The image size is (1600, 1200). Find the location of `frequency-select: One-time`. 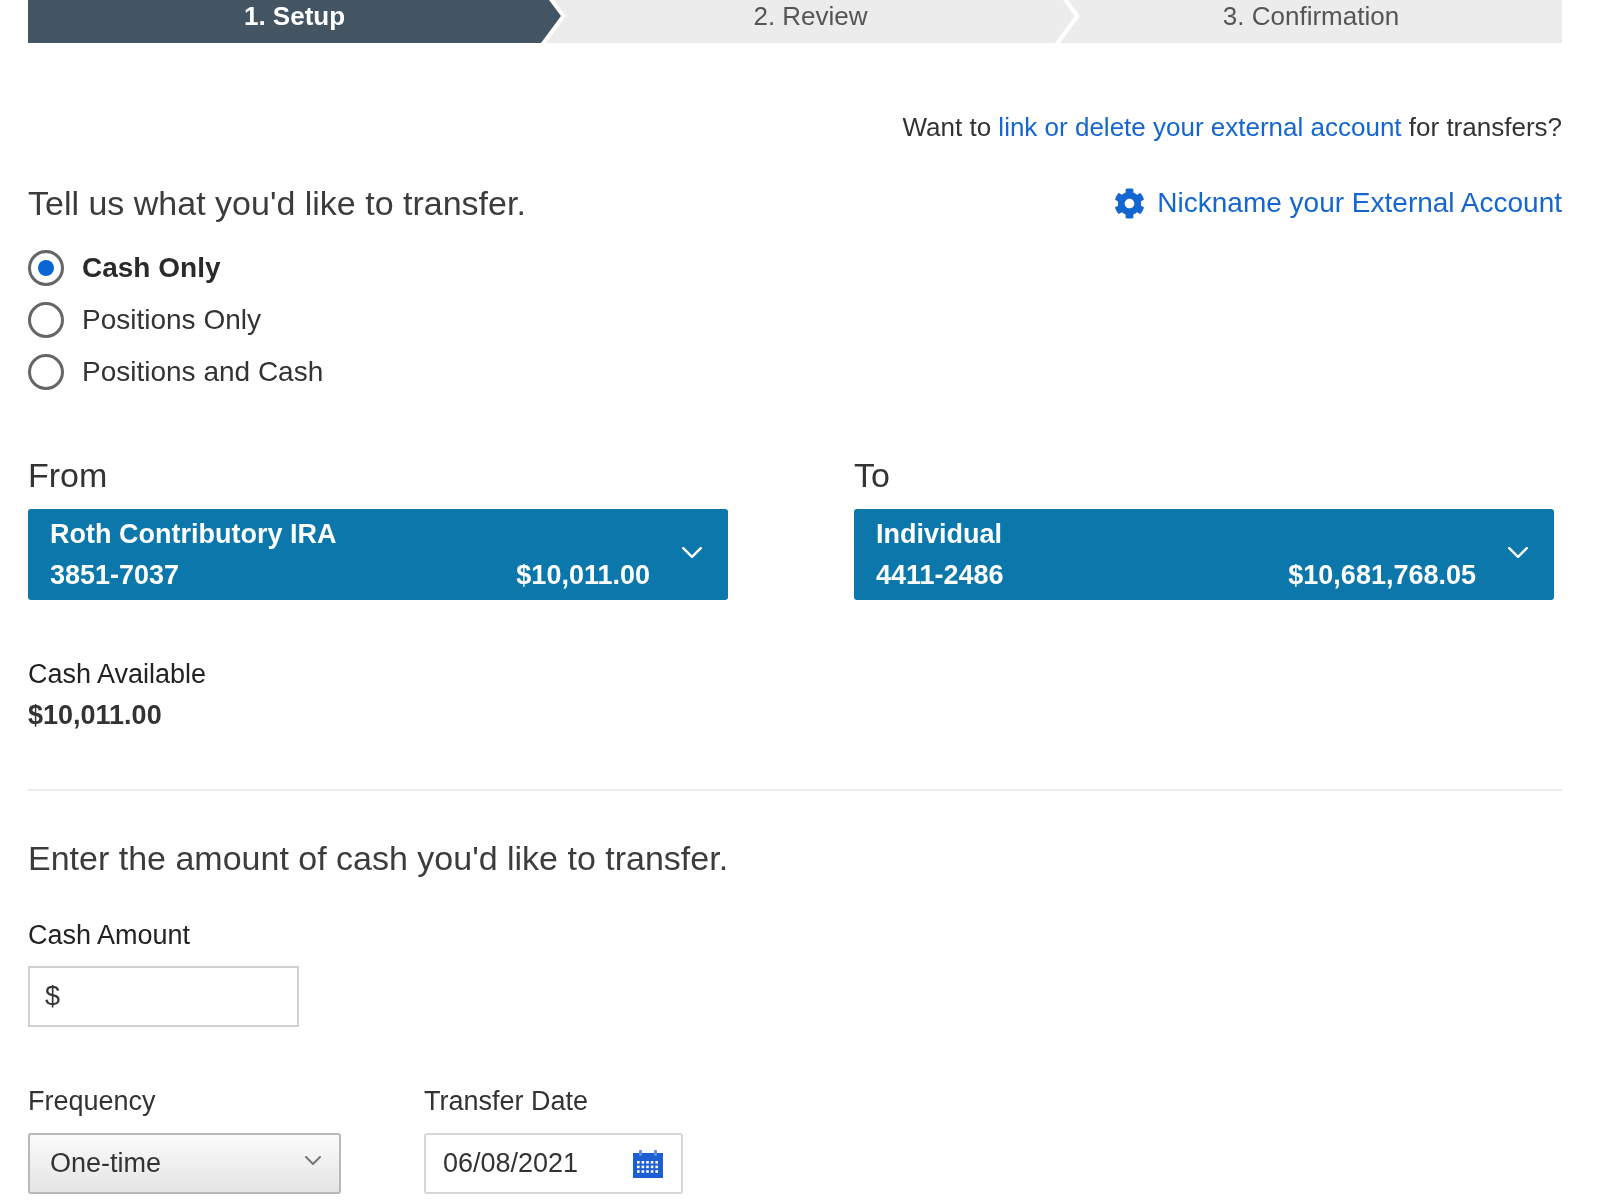

frequency-select: One-time is located at coordinates (184, 1163).